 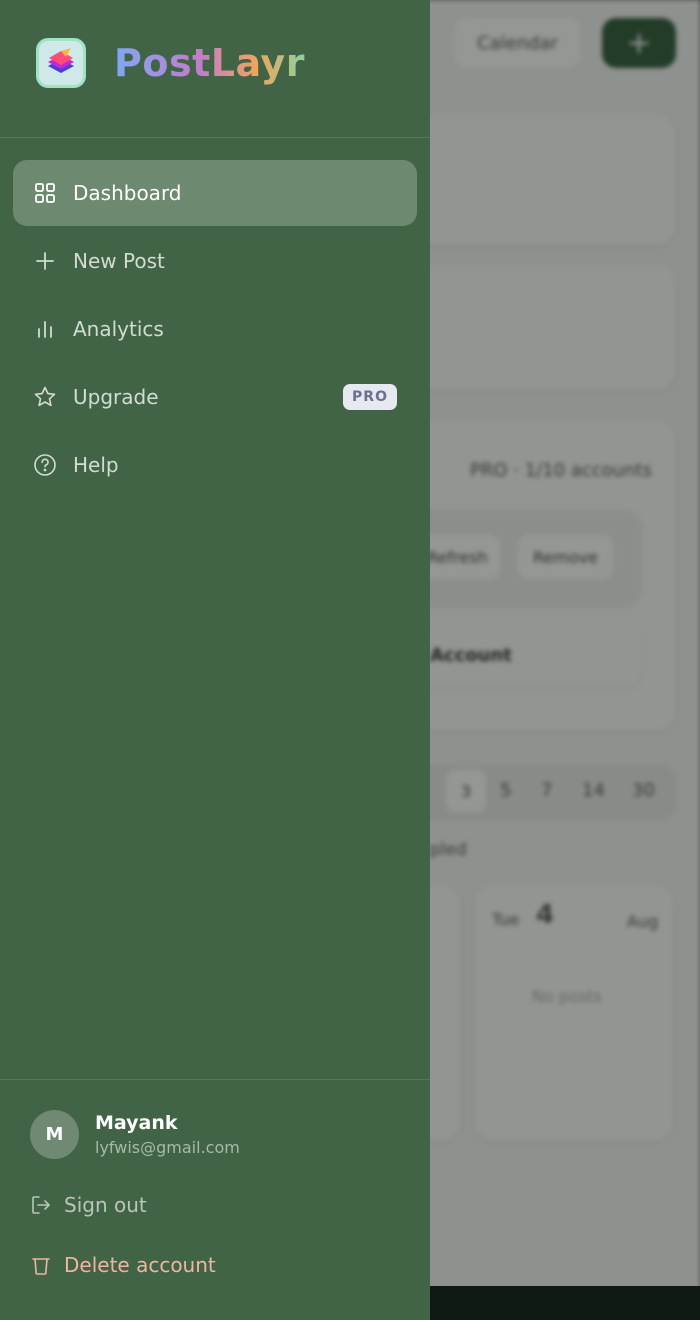 What do you see at coordinates (215, 397) in the screenshot?
I see `nav-item-upgrade: Upgrade PRO` at bounding box center [215, 397].